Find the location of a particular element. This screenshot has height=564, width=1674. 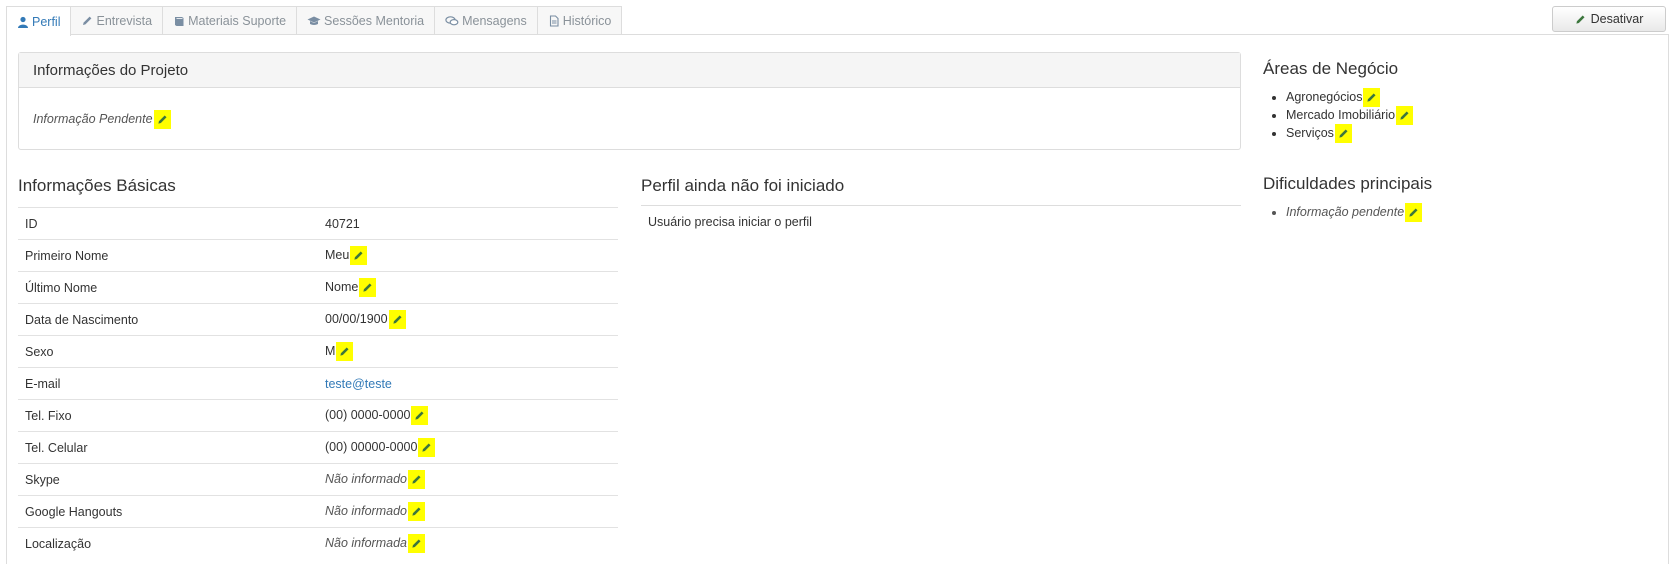

difficulties-list: Informação pendente is located at coordinates (1343, 213).